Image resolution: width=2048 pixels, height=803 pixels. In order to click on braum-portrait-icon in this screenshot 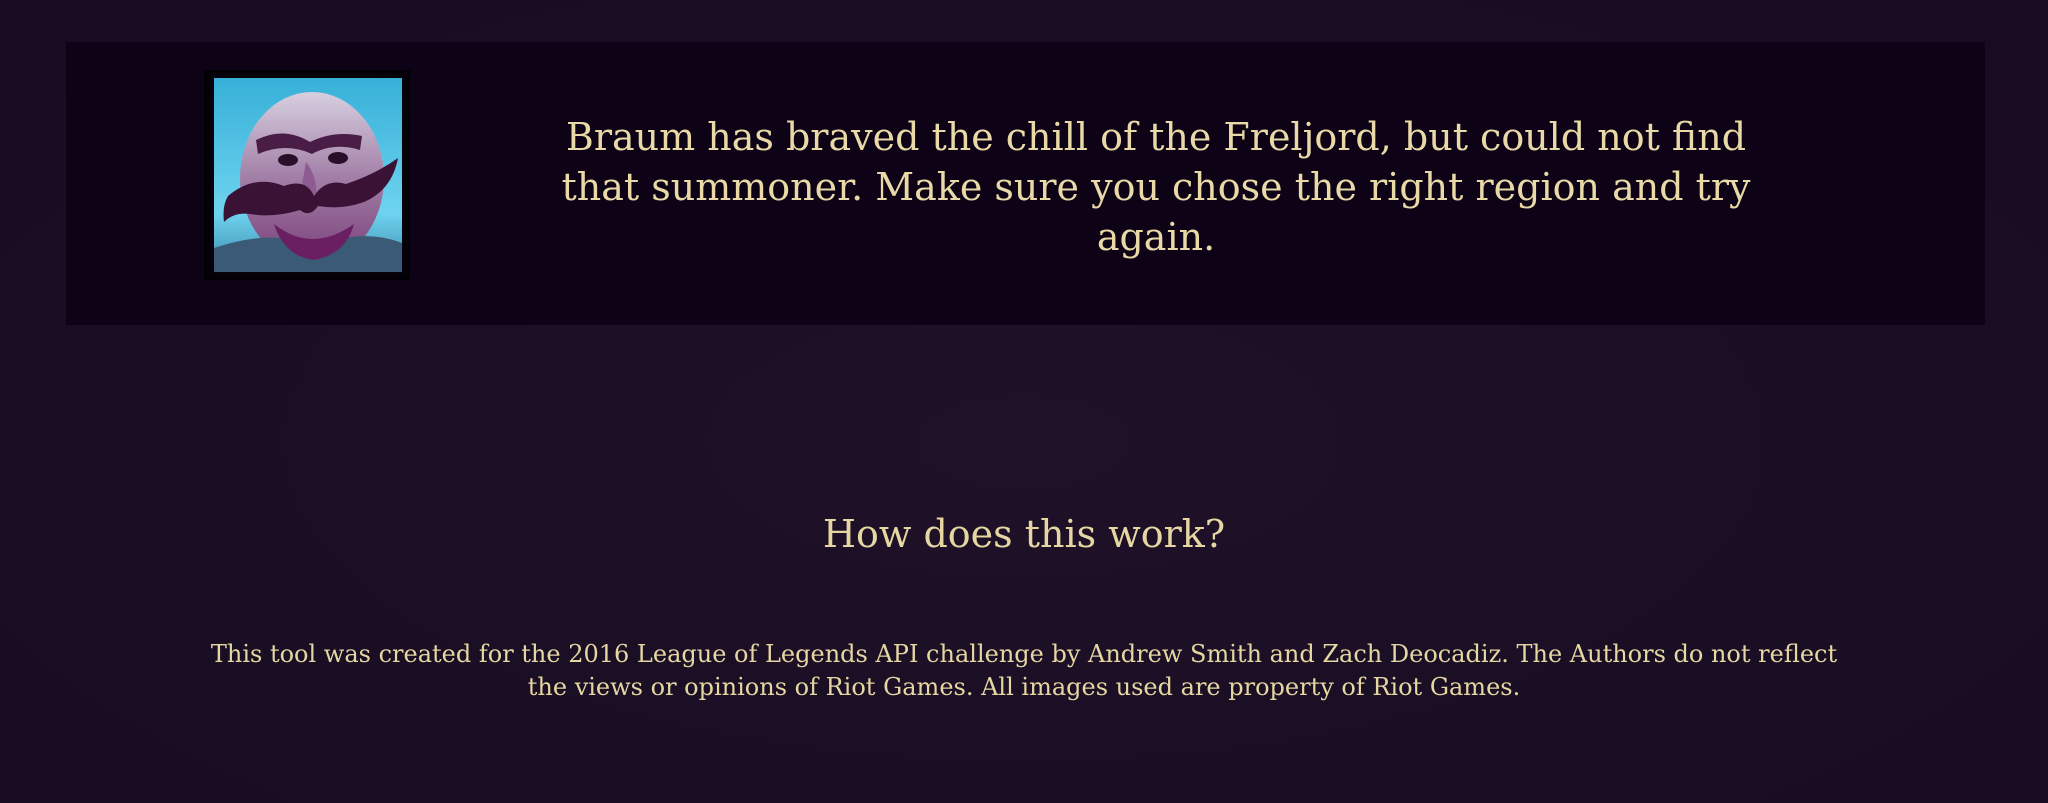, I will do `click(308, 175)`.